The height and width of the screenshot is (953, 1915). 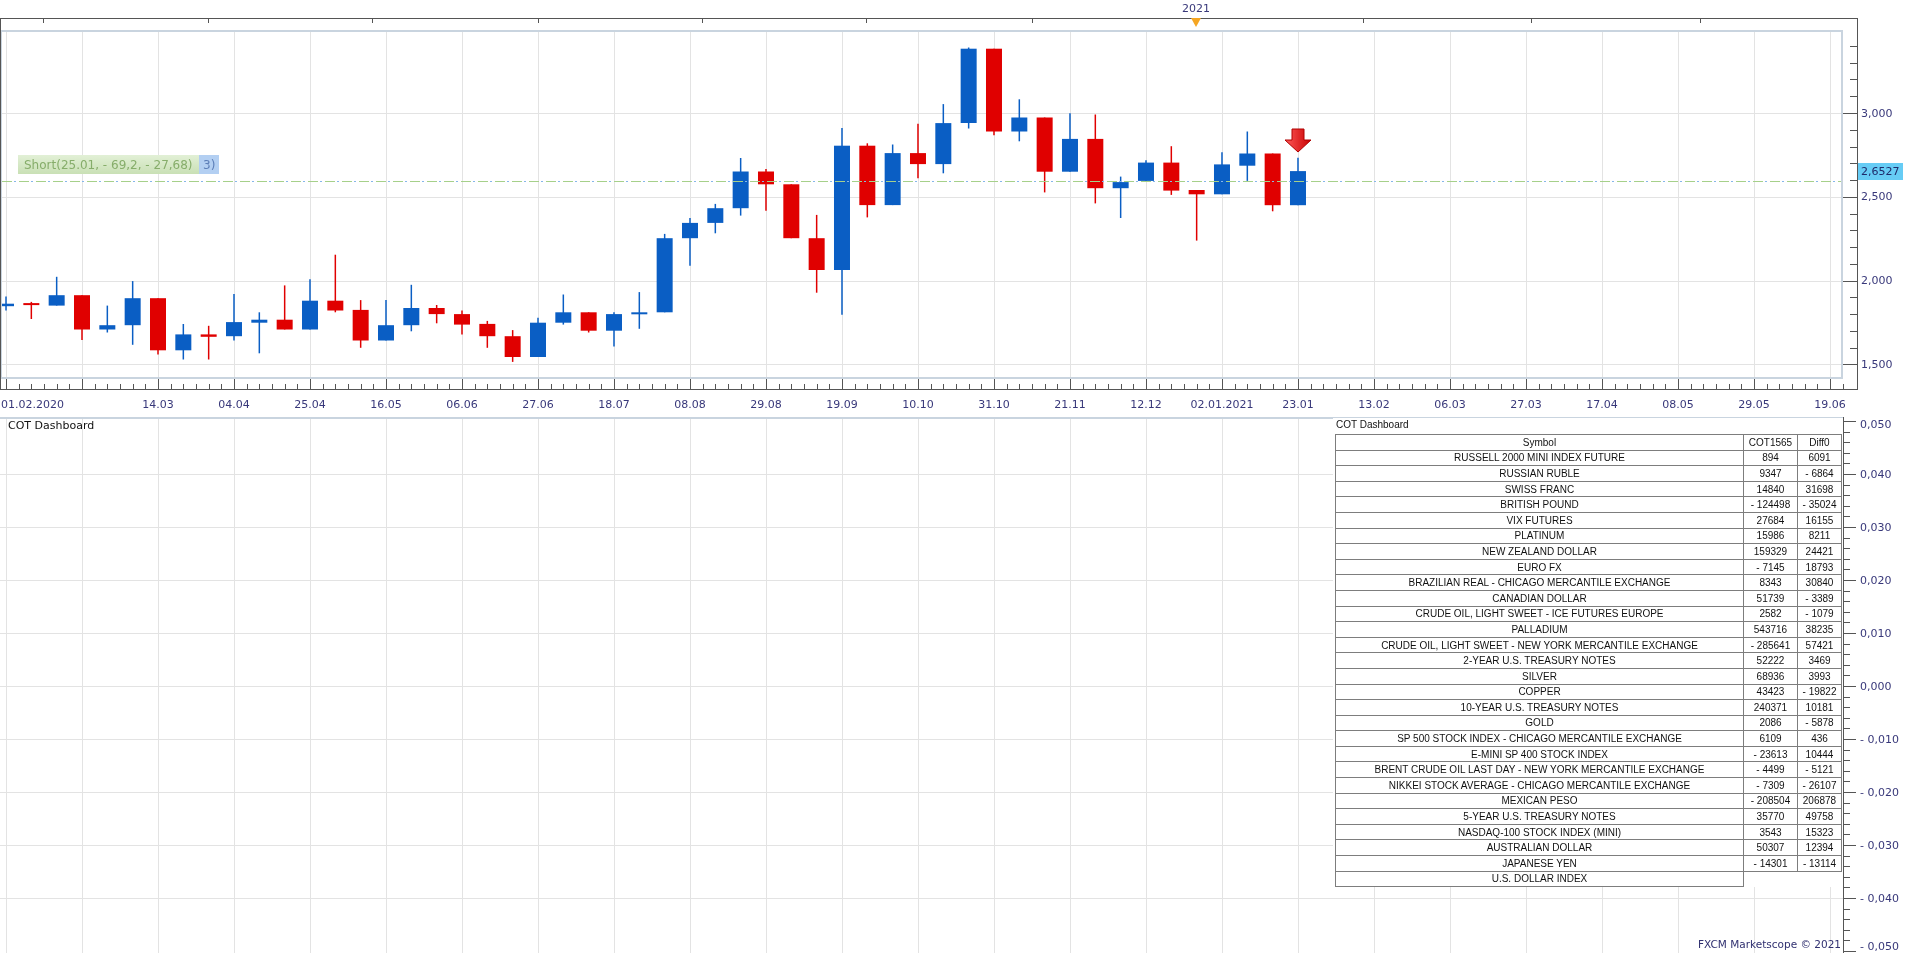 I want to click on table-cell: 51739, so click(x=1770, y=598).